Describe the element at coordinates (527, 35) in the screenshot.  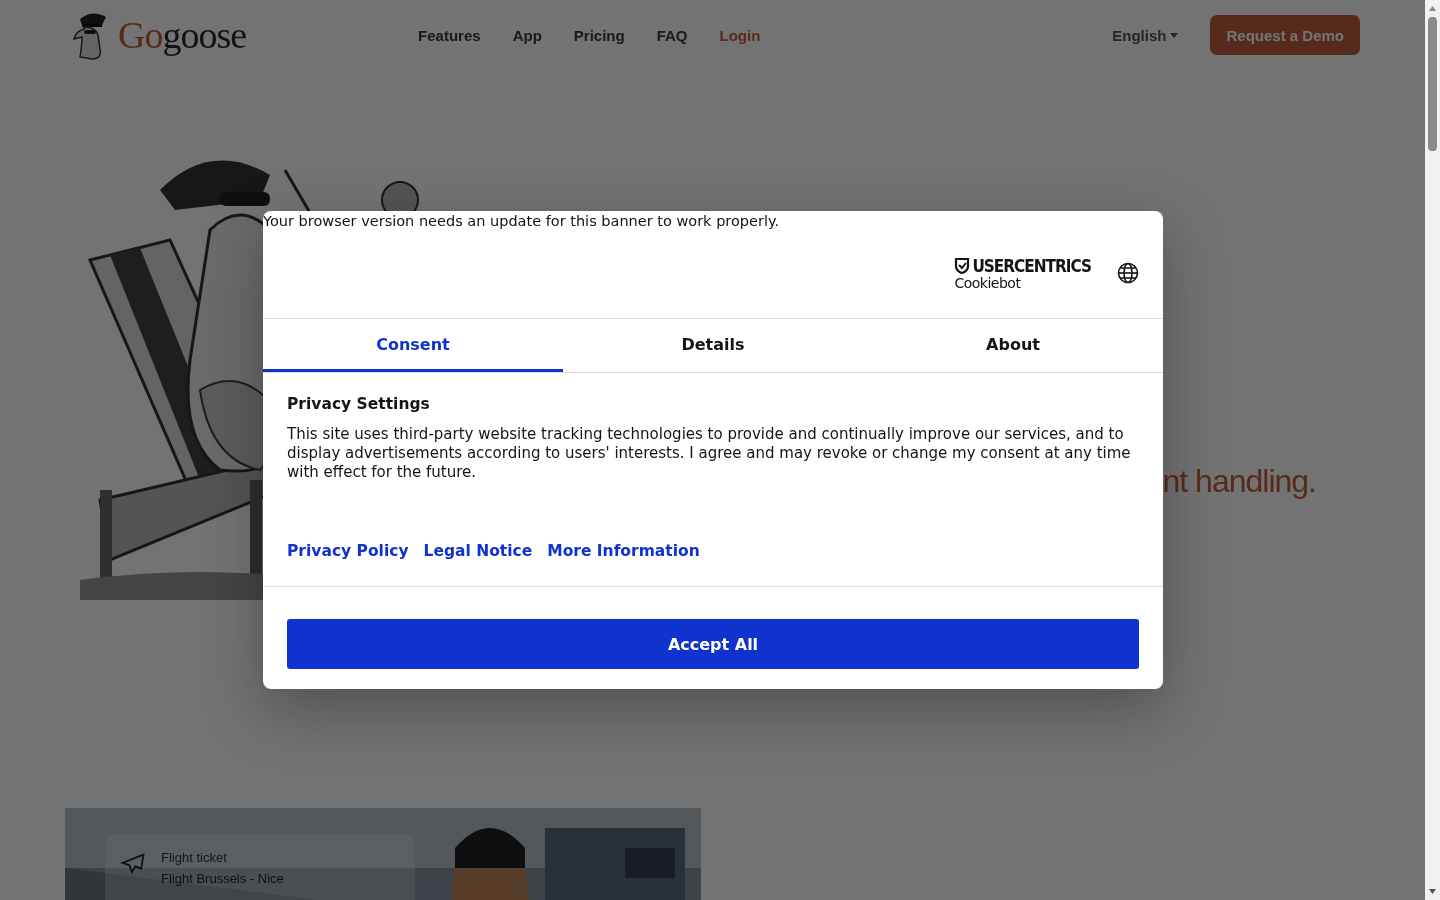
I see `nav-link: App` at that location.